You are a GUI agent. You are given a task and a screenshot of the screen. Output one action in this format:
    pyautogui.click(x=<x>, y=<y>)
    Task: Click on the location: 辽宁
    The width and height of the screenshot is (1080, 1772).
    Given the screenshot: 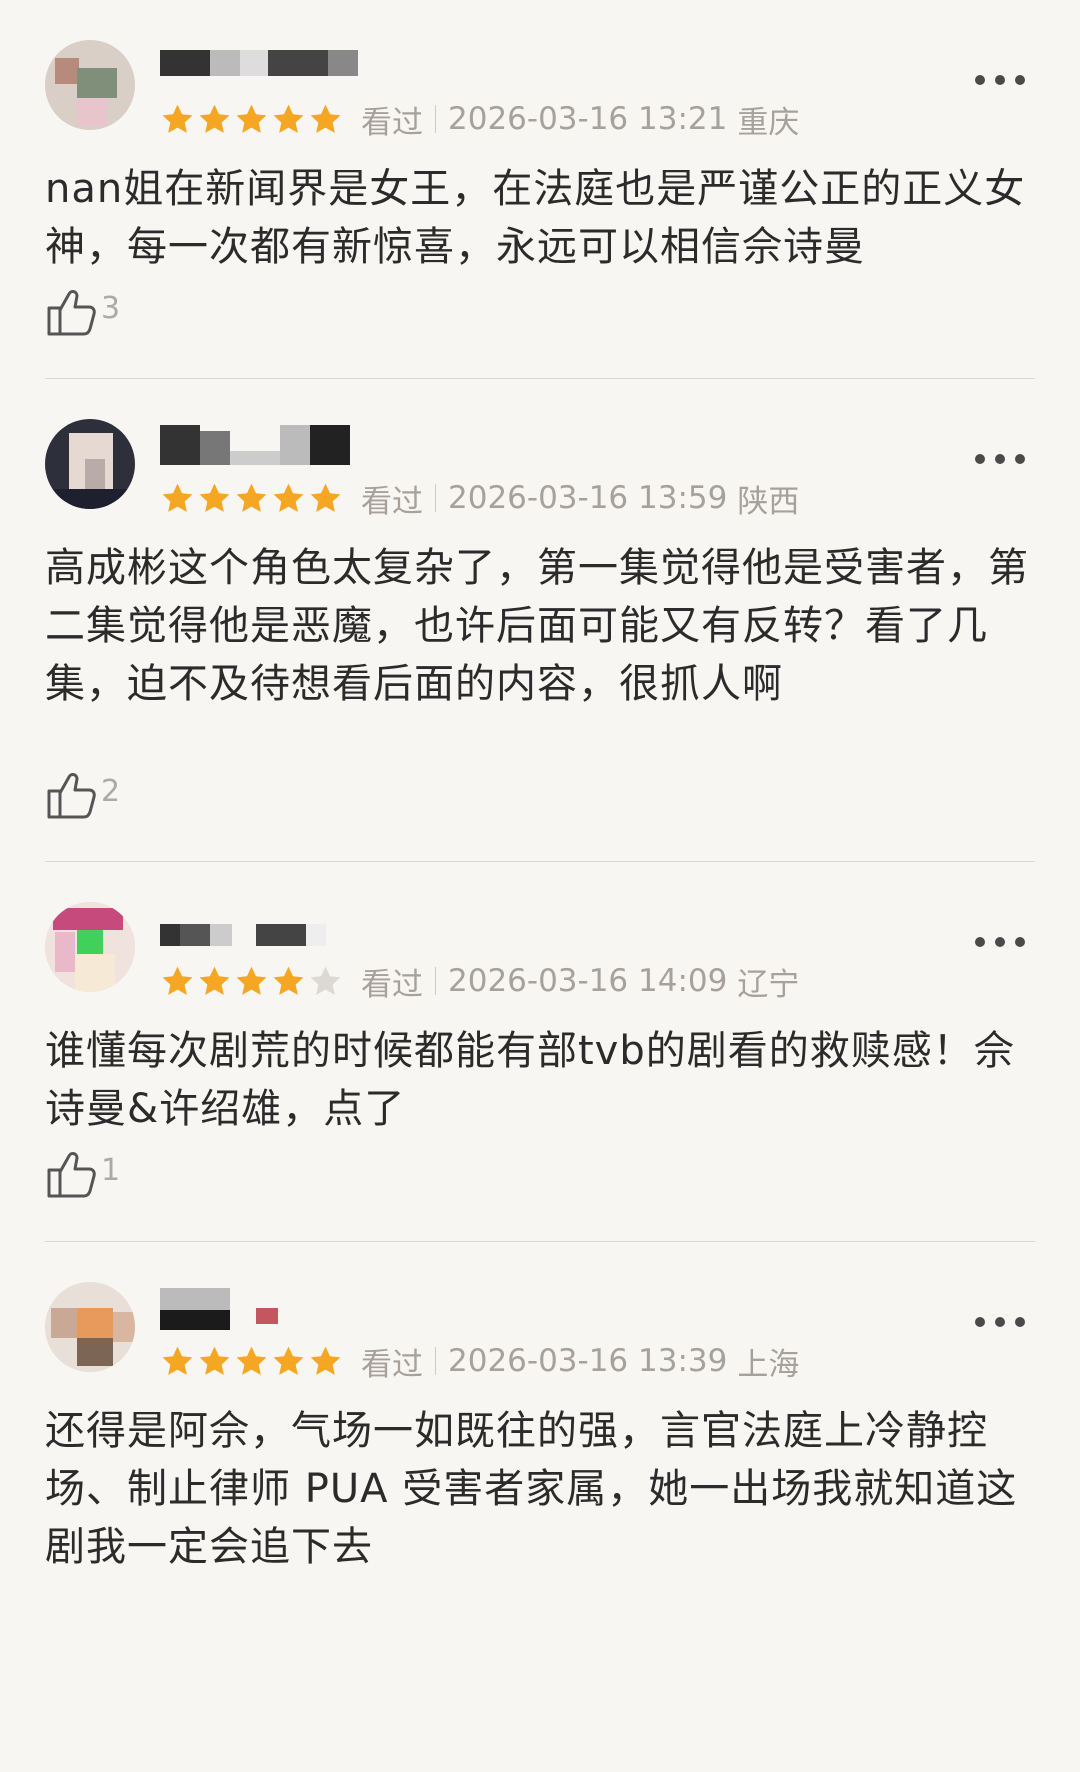 What is the action you would take?
    pyautogui.click(x=768, y=984)
    